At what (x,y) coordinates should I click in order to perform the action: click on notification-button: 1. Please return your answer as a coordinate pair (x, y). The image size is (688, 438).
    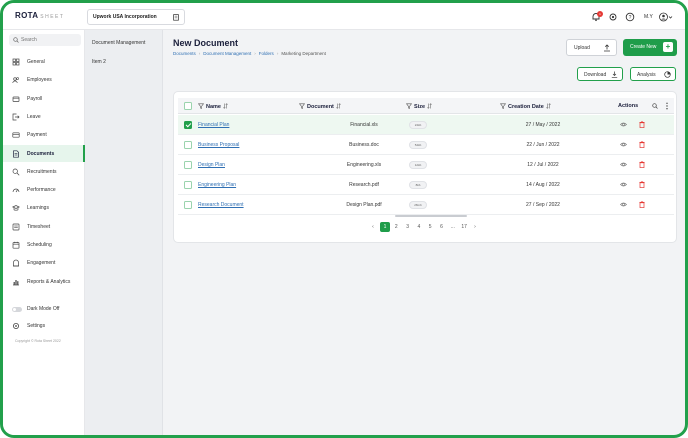
    Looking at the image, I should click on (597, 16).